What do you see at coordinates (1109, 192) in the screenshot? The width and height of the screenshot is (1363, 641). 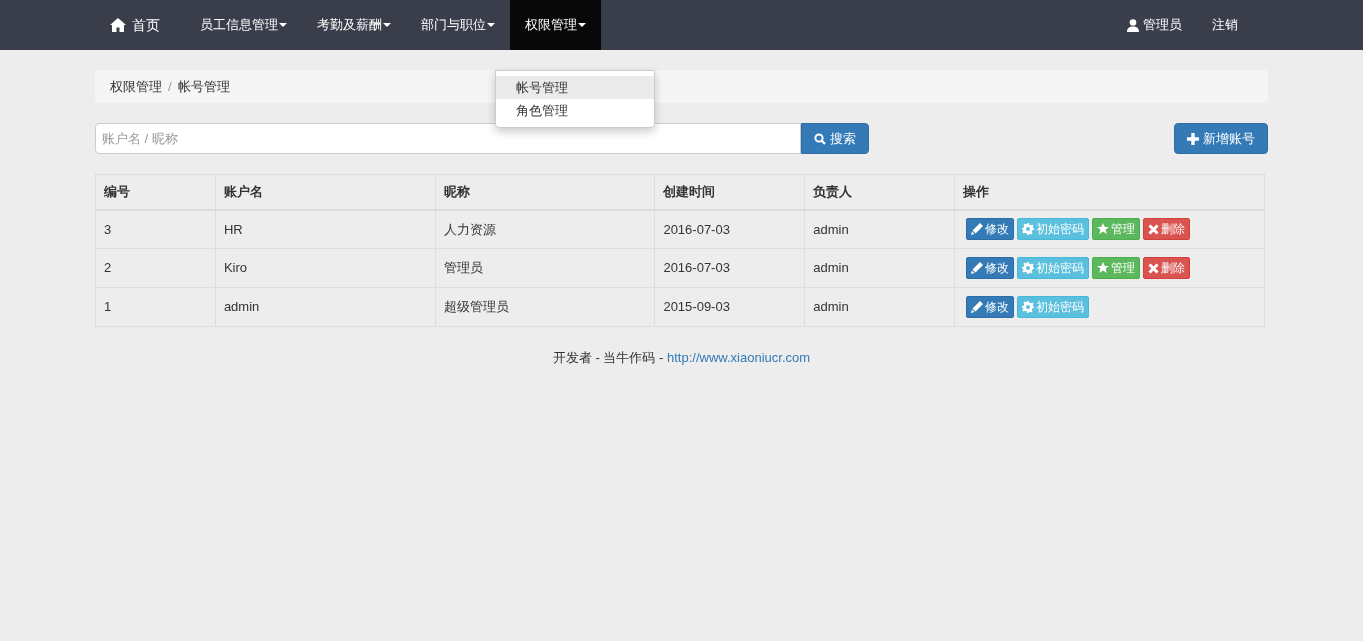 I see `column-header: 操作` at bounding box center [1109, 192].